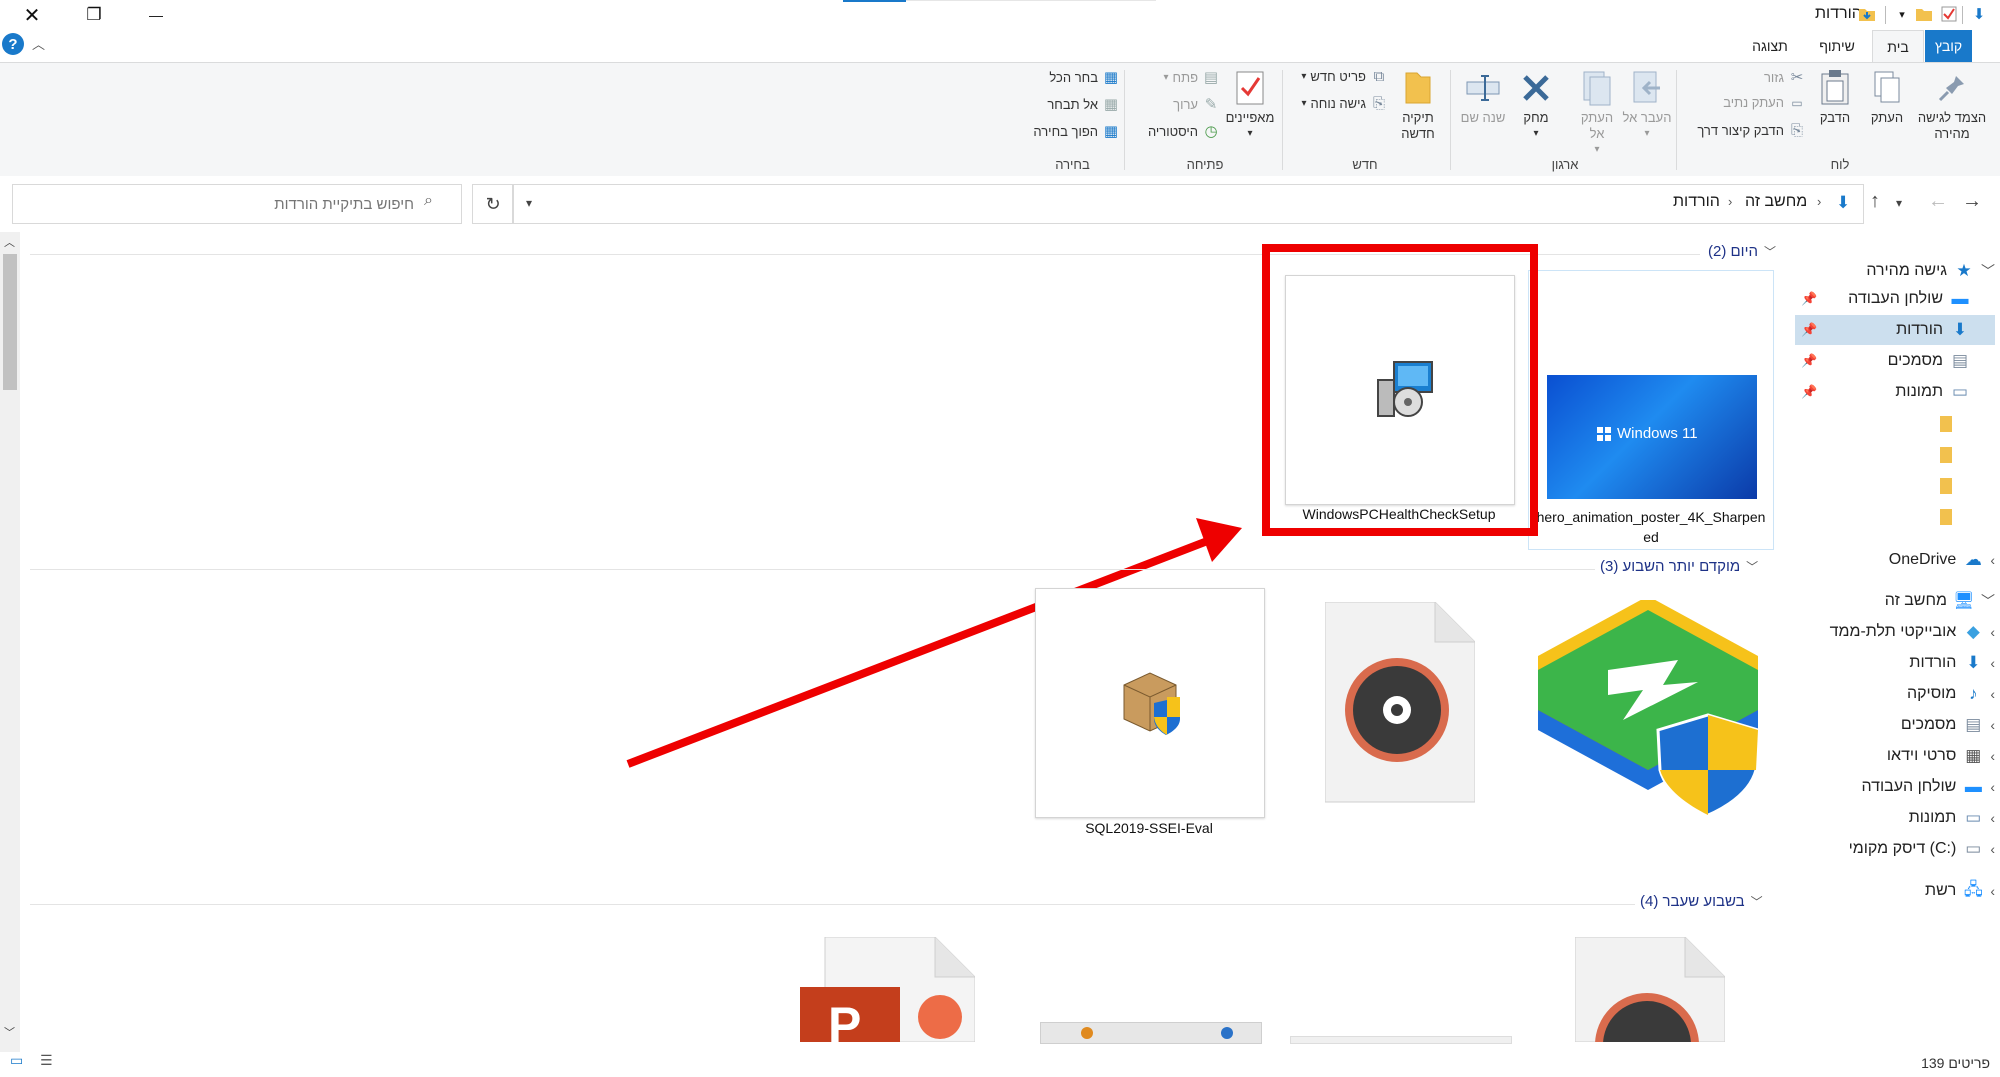  I want to click on nav-this-pc: ﹀ 🖥 מחשב זה, so click(1895, 601).